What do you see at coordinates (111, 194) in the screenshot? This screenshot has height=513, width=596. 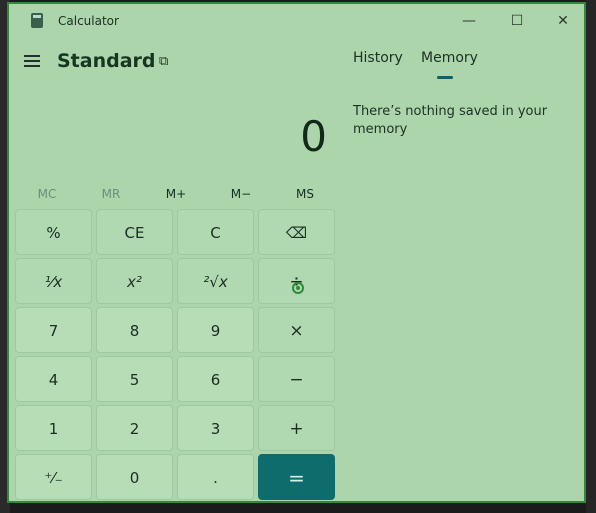 I see `memory-recall-button: MR` at bounding box center [111, 194].